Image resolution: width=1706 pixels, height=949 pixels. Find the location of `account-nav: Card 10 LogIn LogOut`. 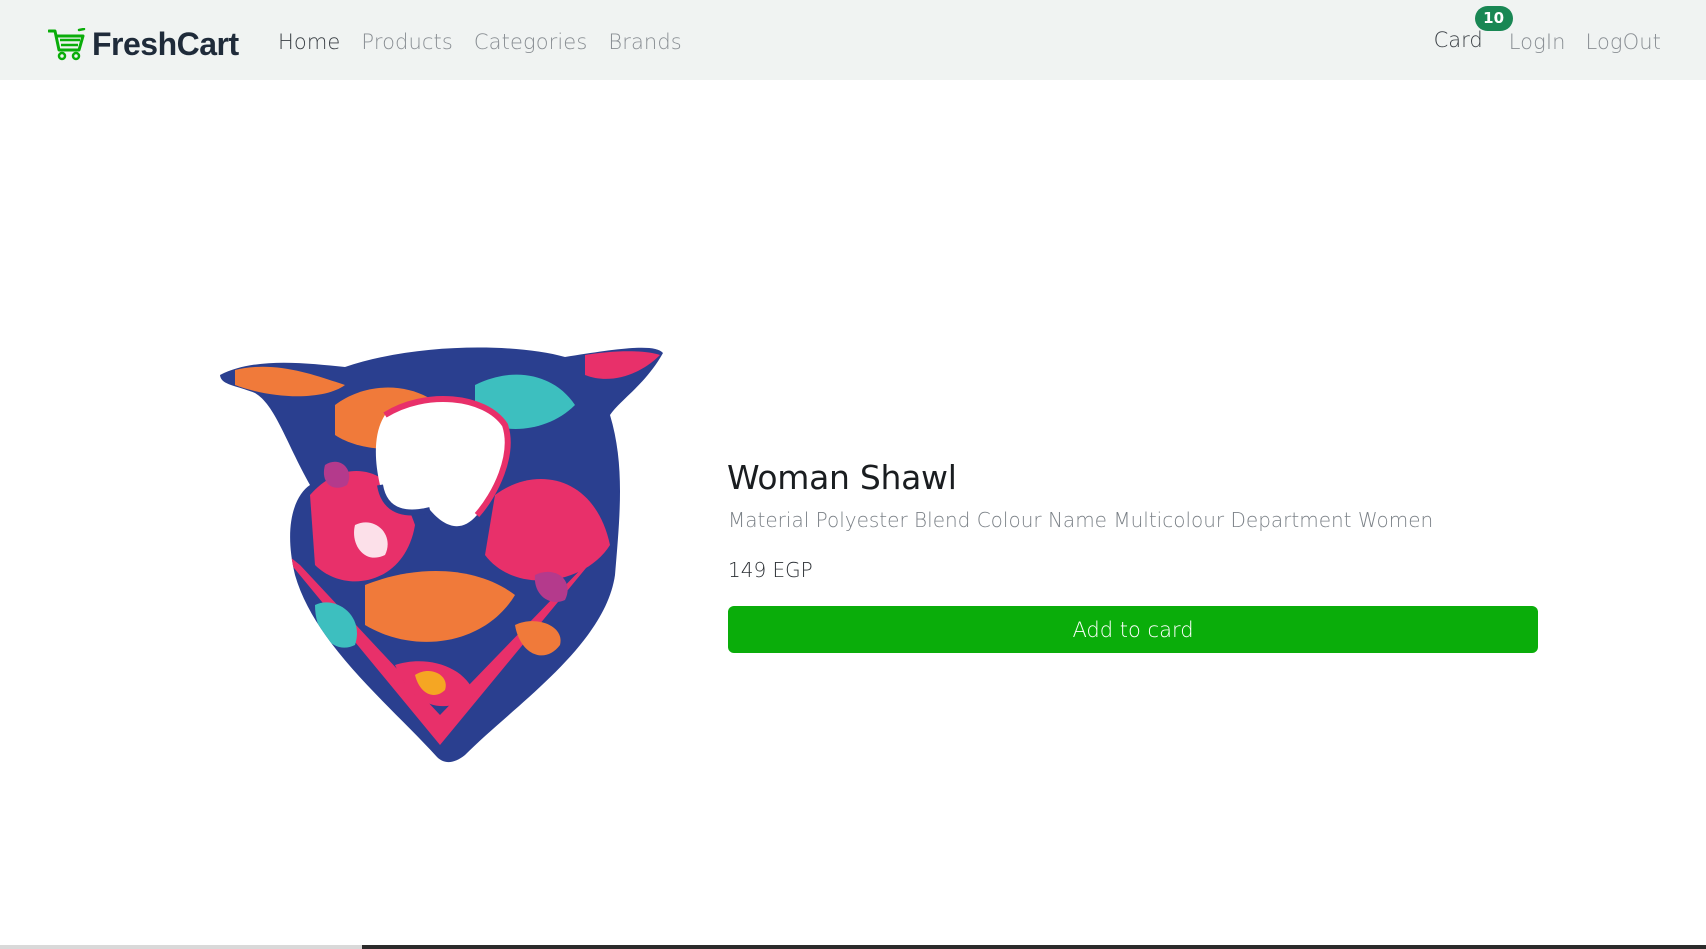

account-nav: Card 10 LogIn LogOut is located at coordinates (1547, 30).